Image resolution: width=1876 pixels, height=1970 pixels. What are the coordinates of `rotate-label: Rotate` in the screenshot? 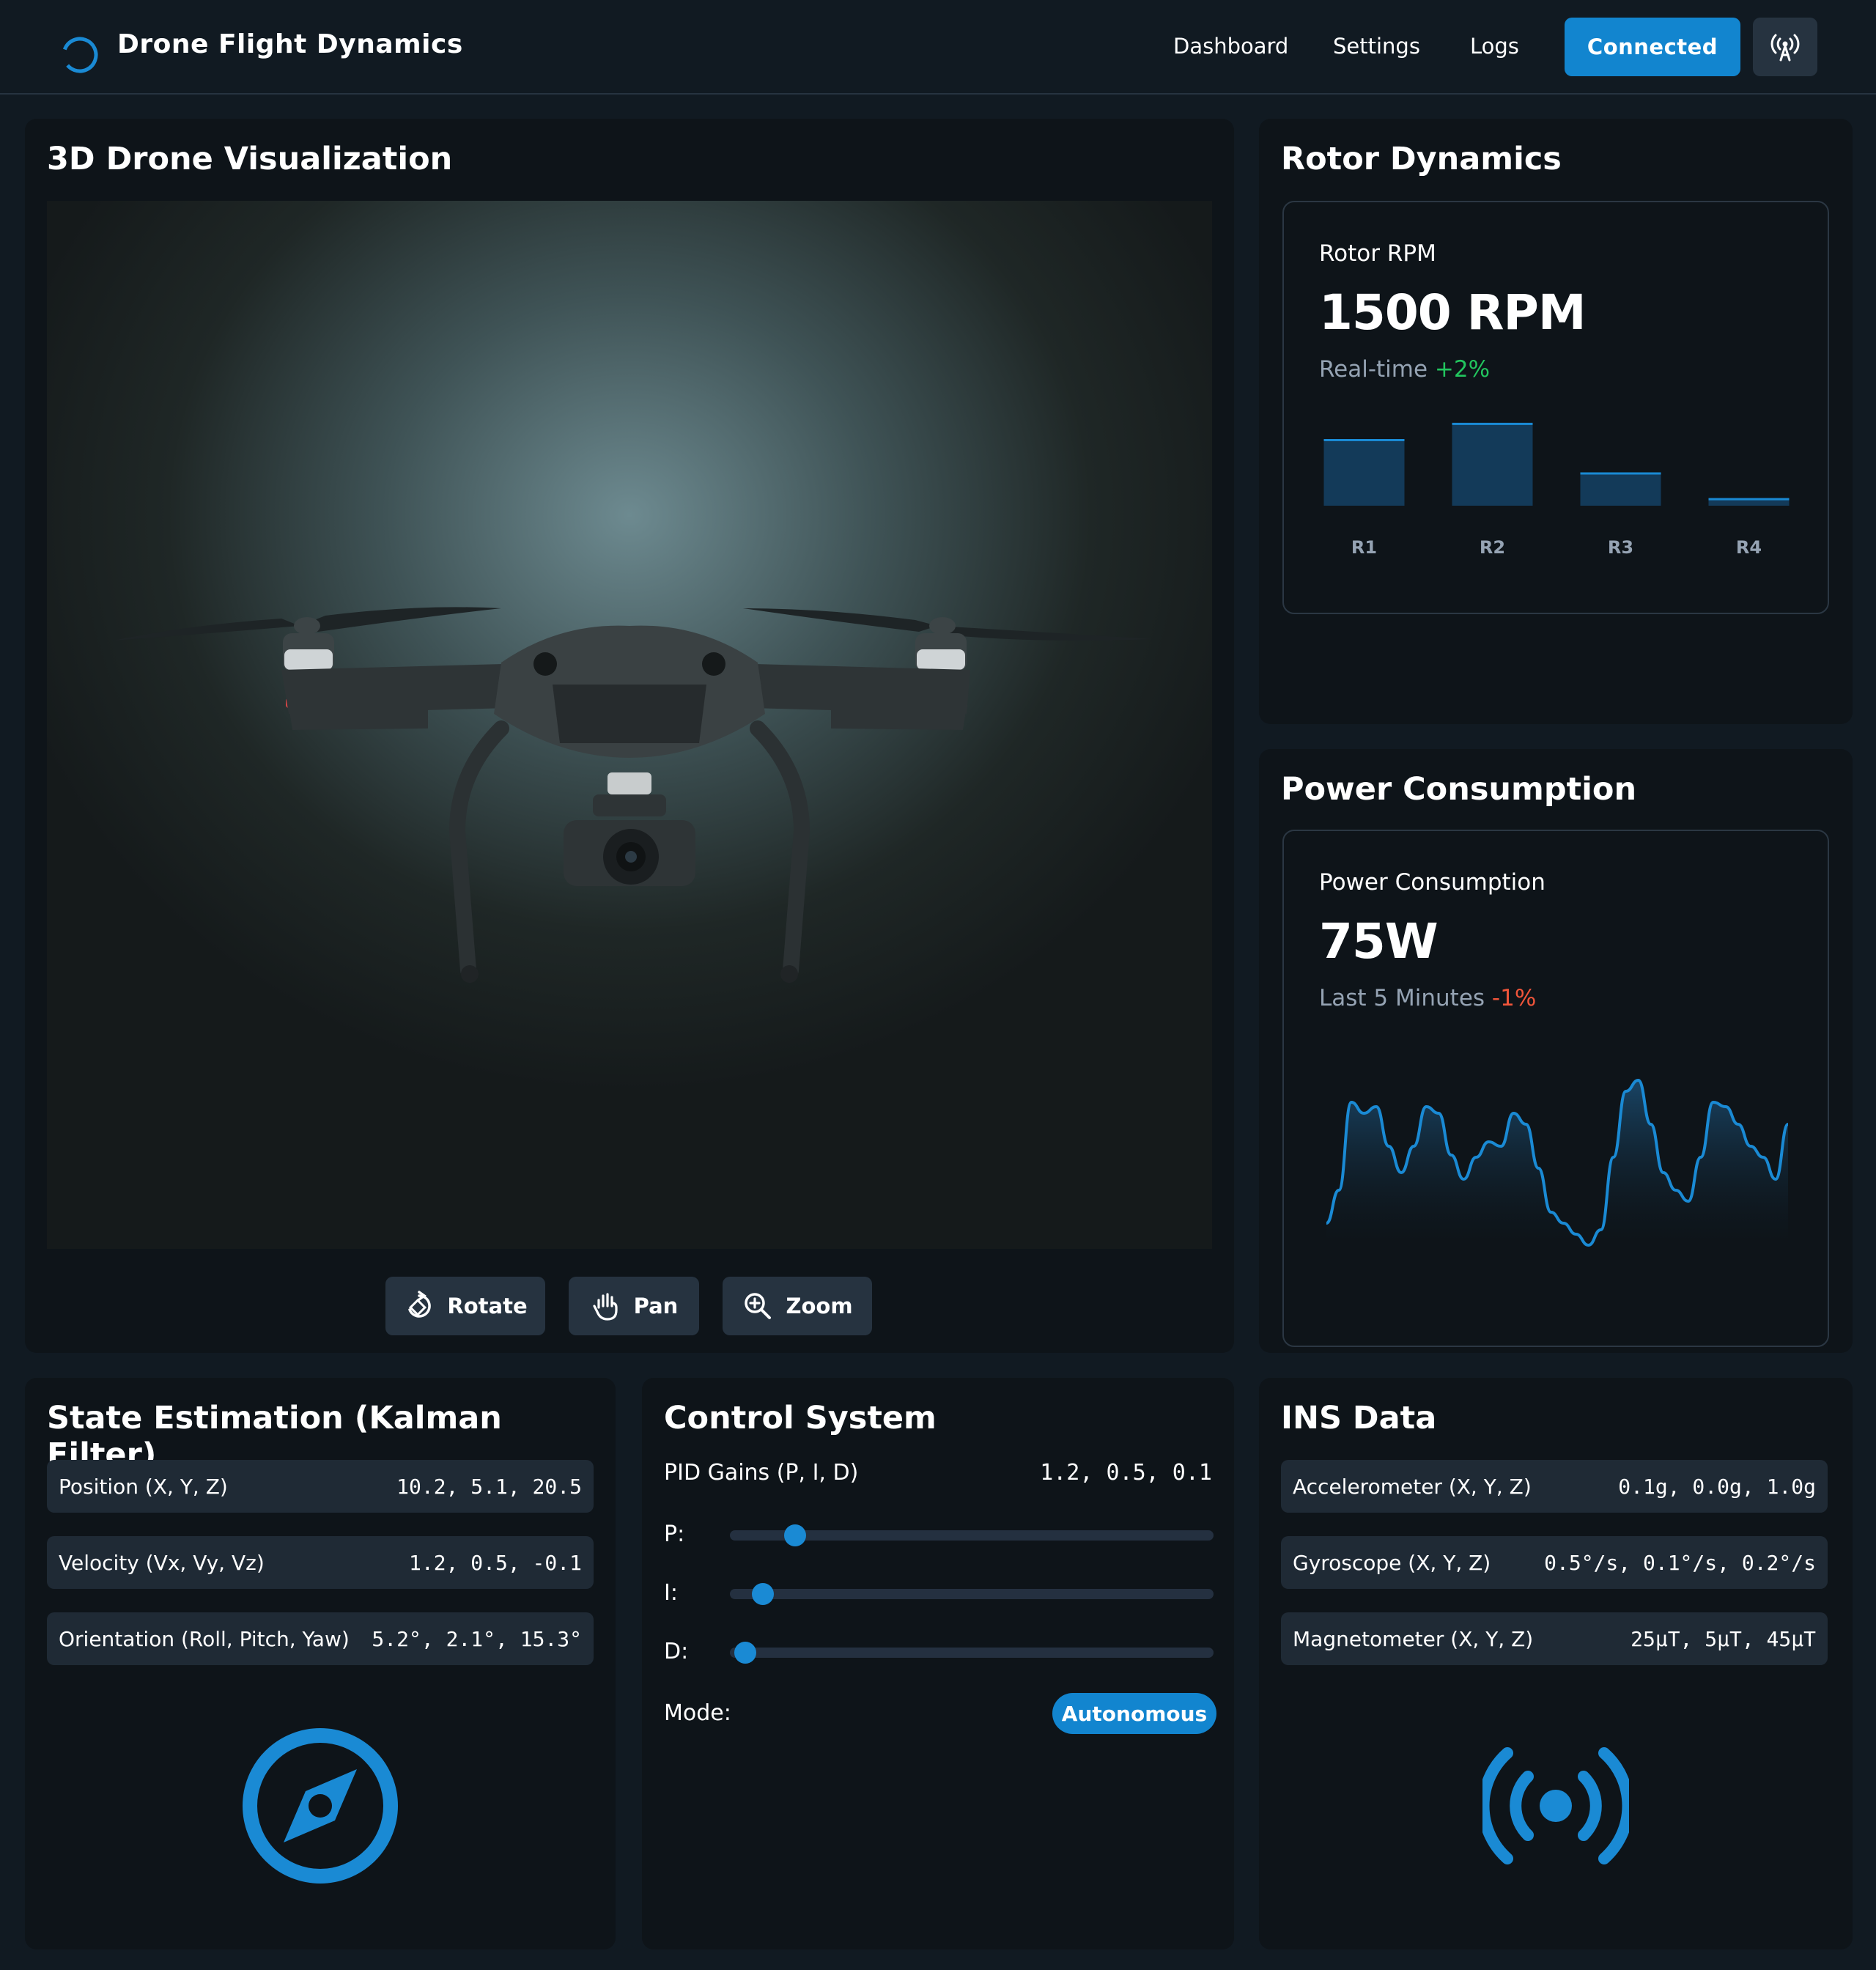 It's located at (487, 1306).